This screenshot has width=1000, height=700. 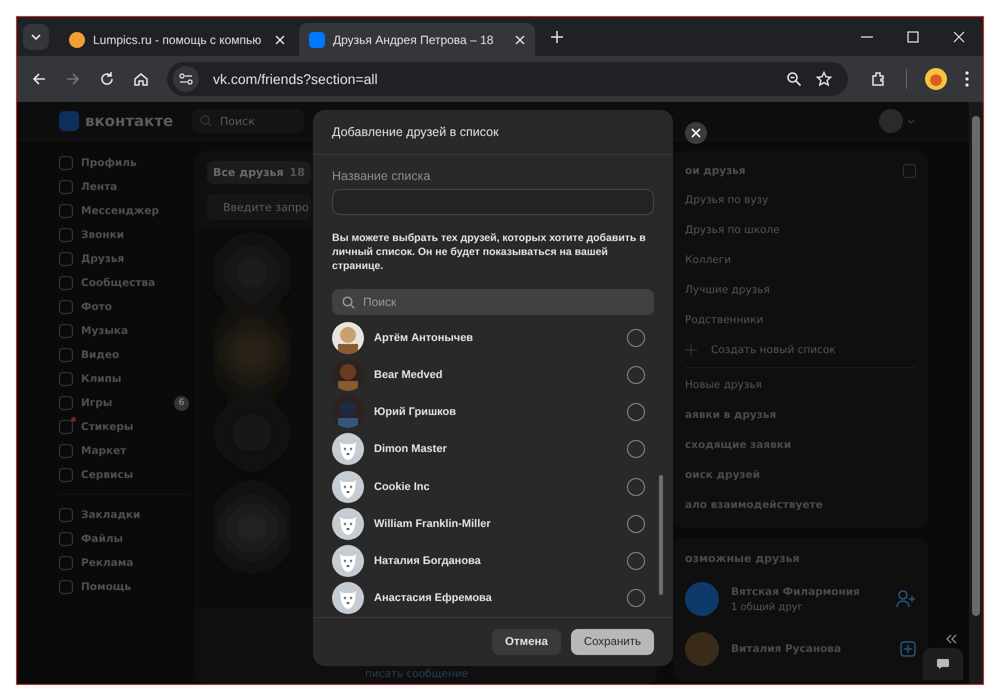 What do you see at coordinates (411, 449) in the screenshot?
I see `friend-name: Dimon Master` at bounding box center [411, 449].